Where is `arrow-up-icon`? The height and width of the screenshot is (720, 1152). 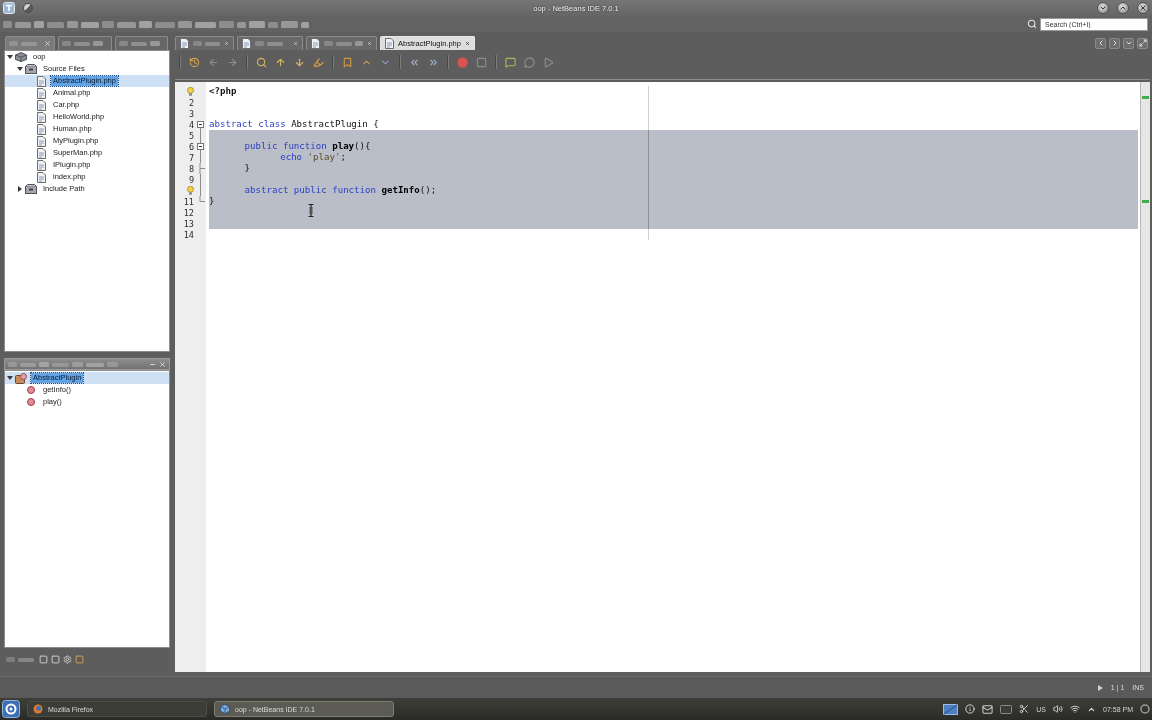 arrow-up-icon is located at coordinates (280, 62).